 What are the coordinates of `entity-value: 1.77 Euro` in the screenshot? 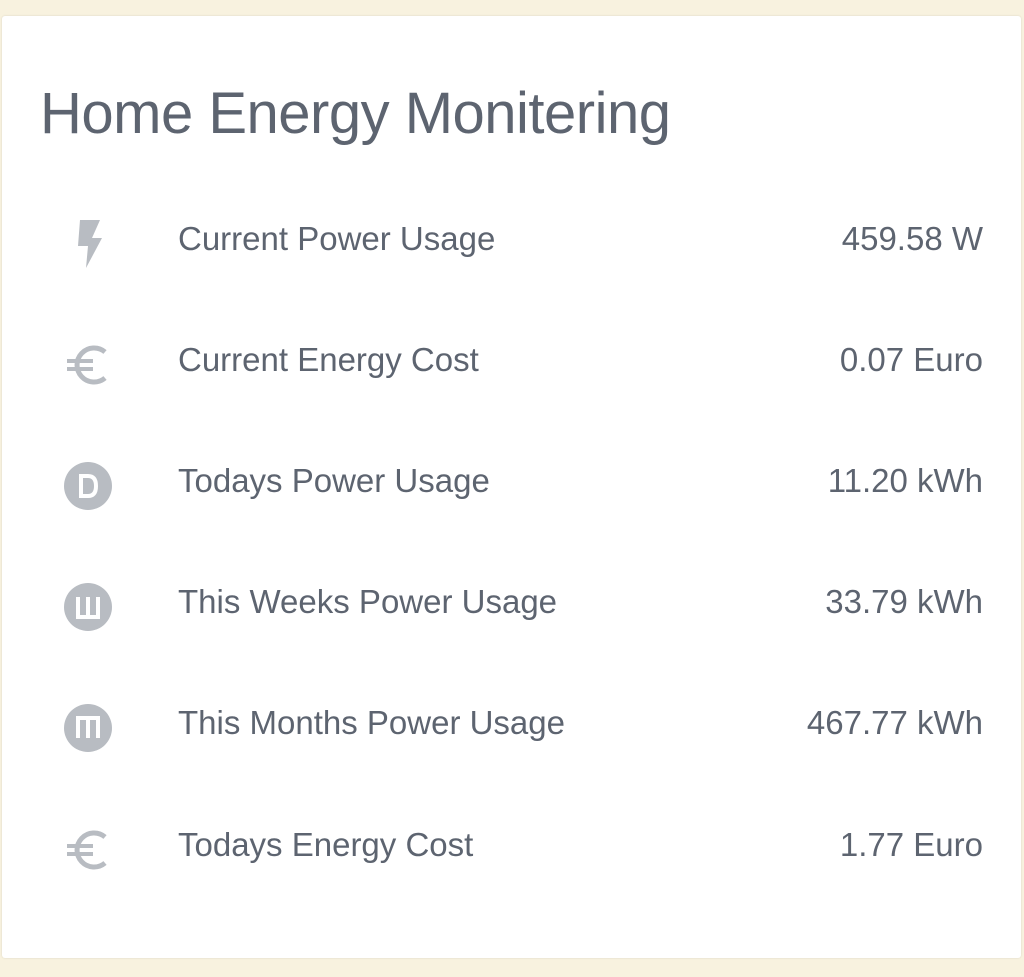 It's located at (911, 844).